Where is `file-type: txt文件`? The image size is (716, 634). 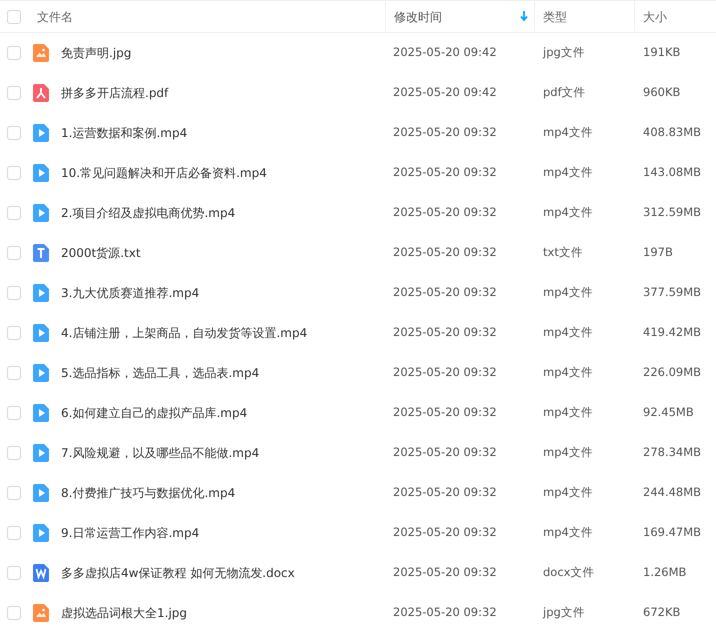
file-type: txt文件 is located at coordinates (563, 252).